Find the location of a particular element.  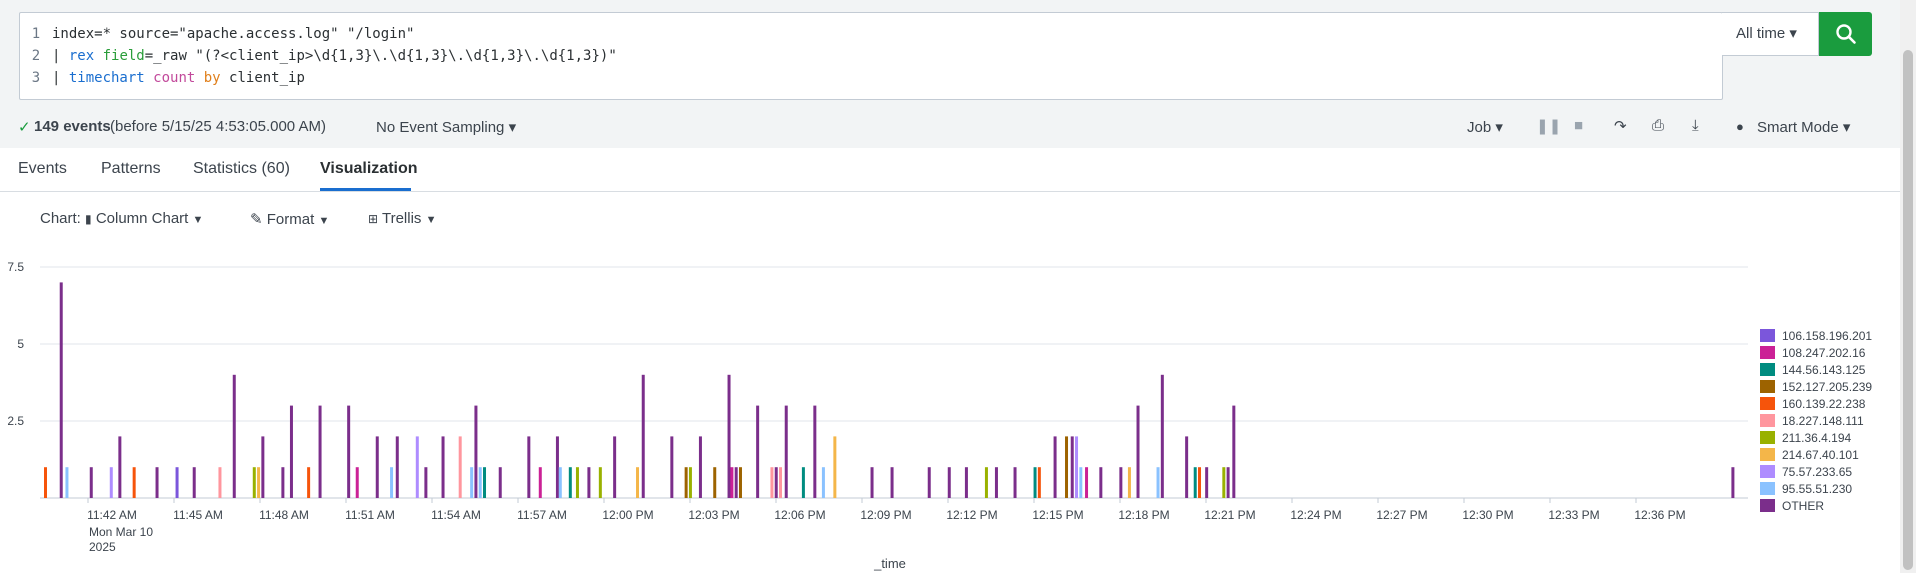

bar-106.158.196.201 is located at coordinates (177, 482).